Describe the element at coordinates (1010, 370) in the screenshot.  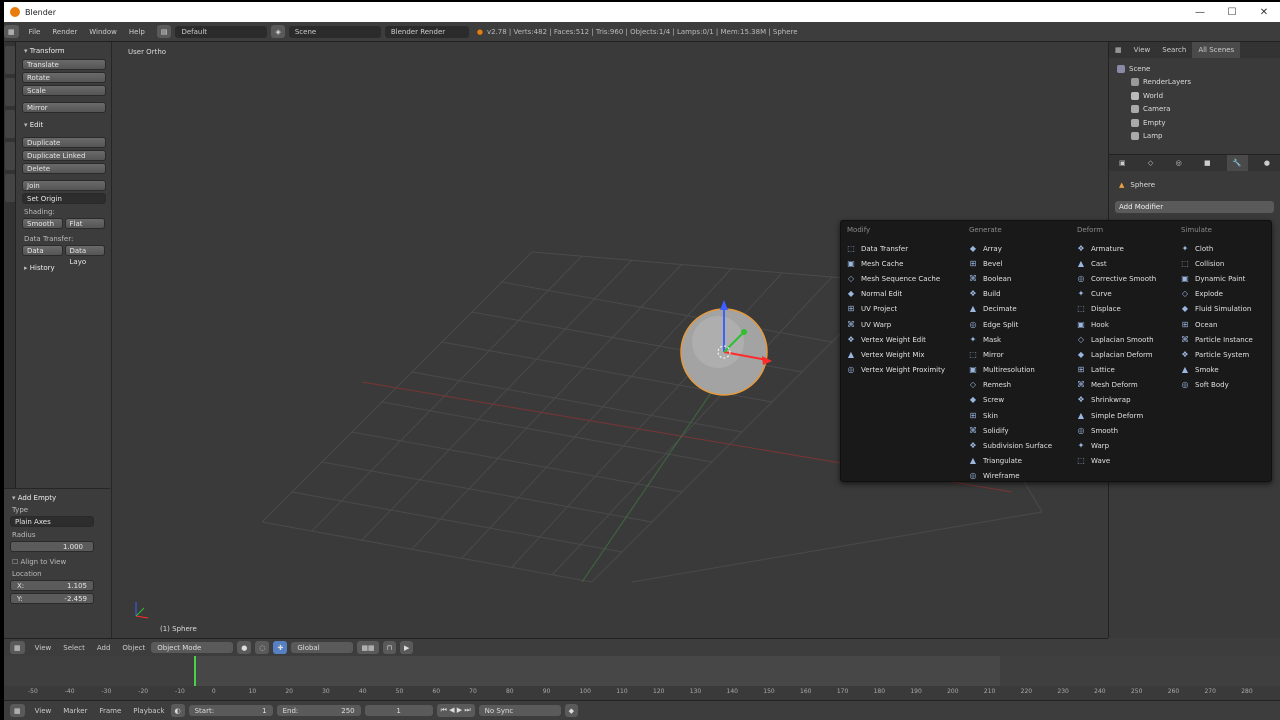
I see `modifier-item-multiresolution: ▣ Multiresolution` at that location.